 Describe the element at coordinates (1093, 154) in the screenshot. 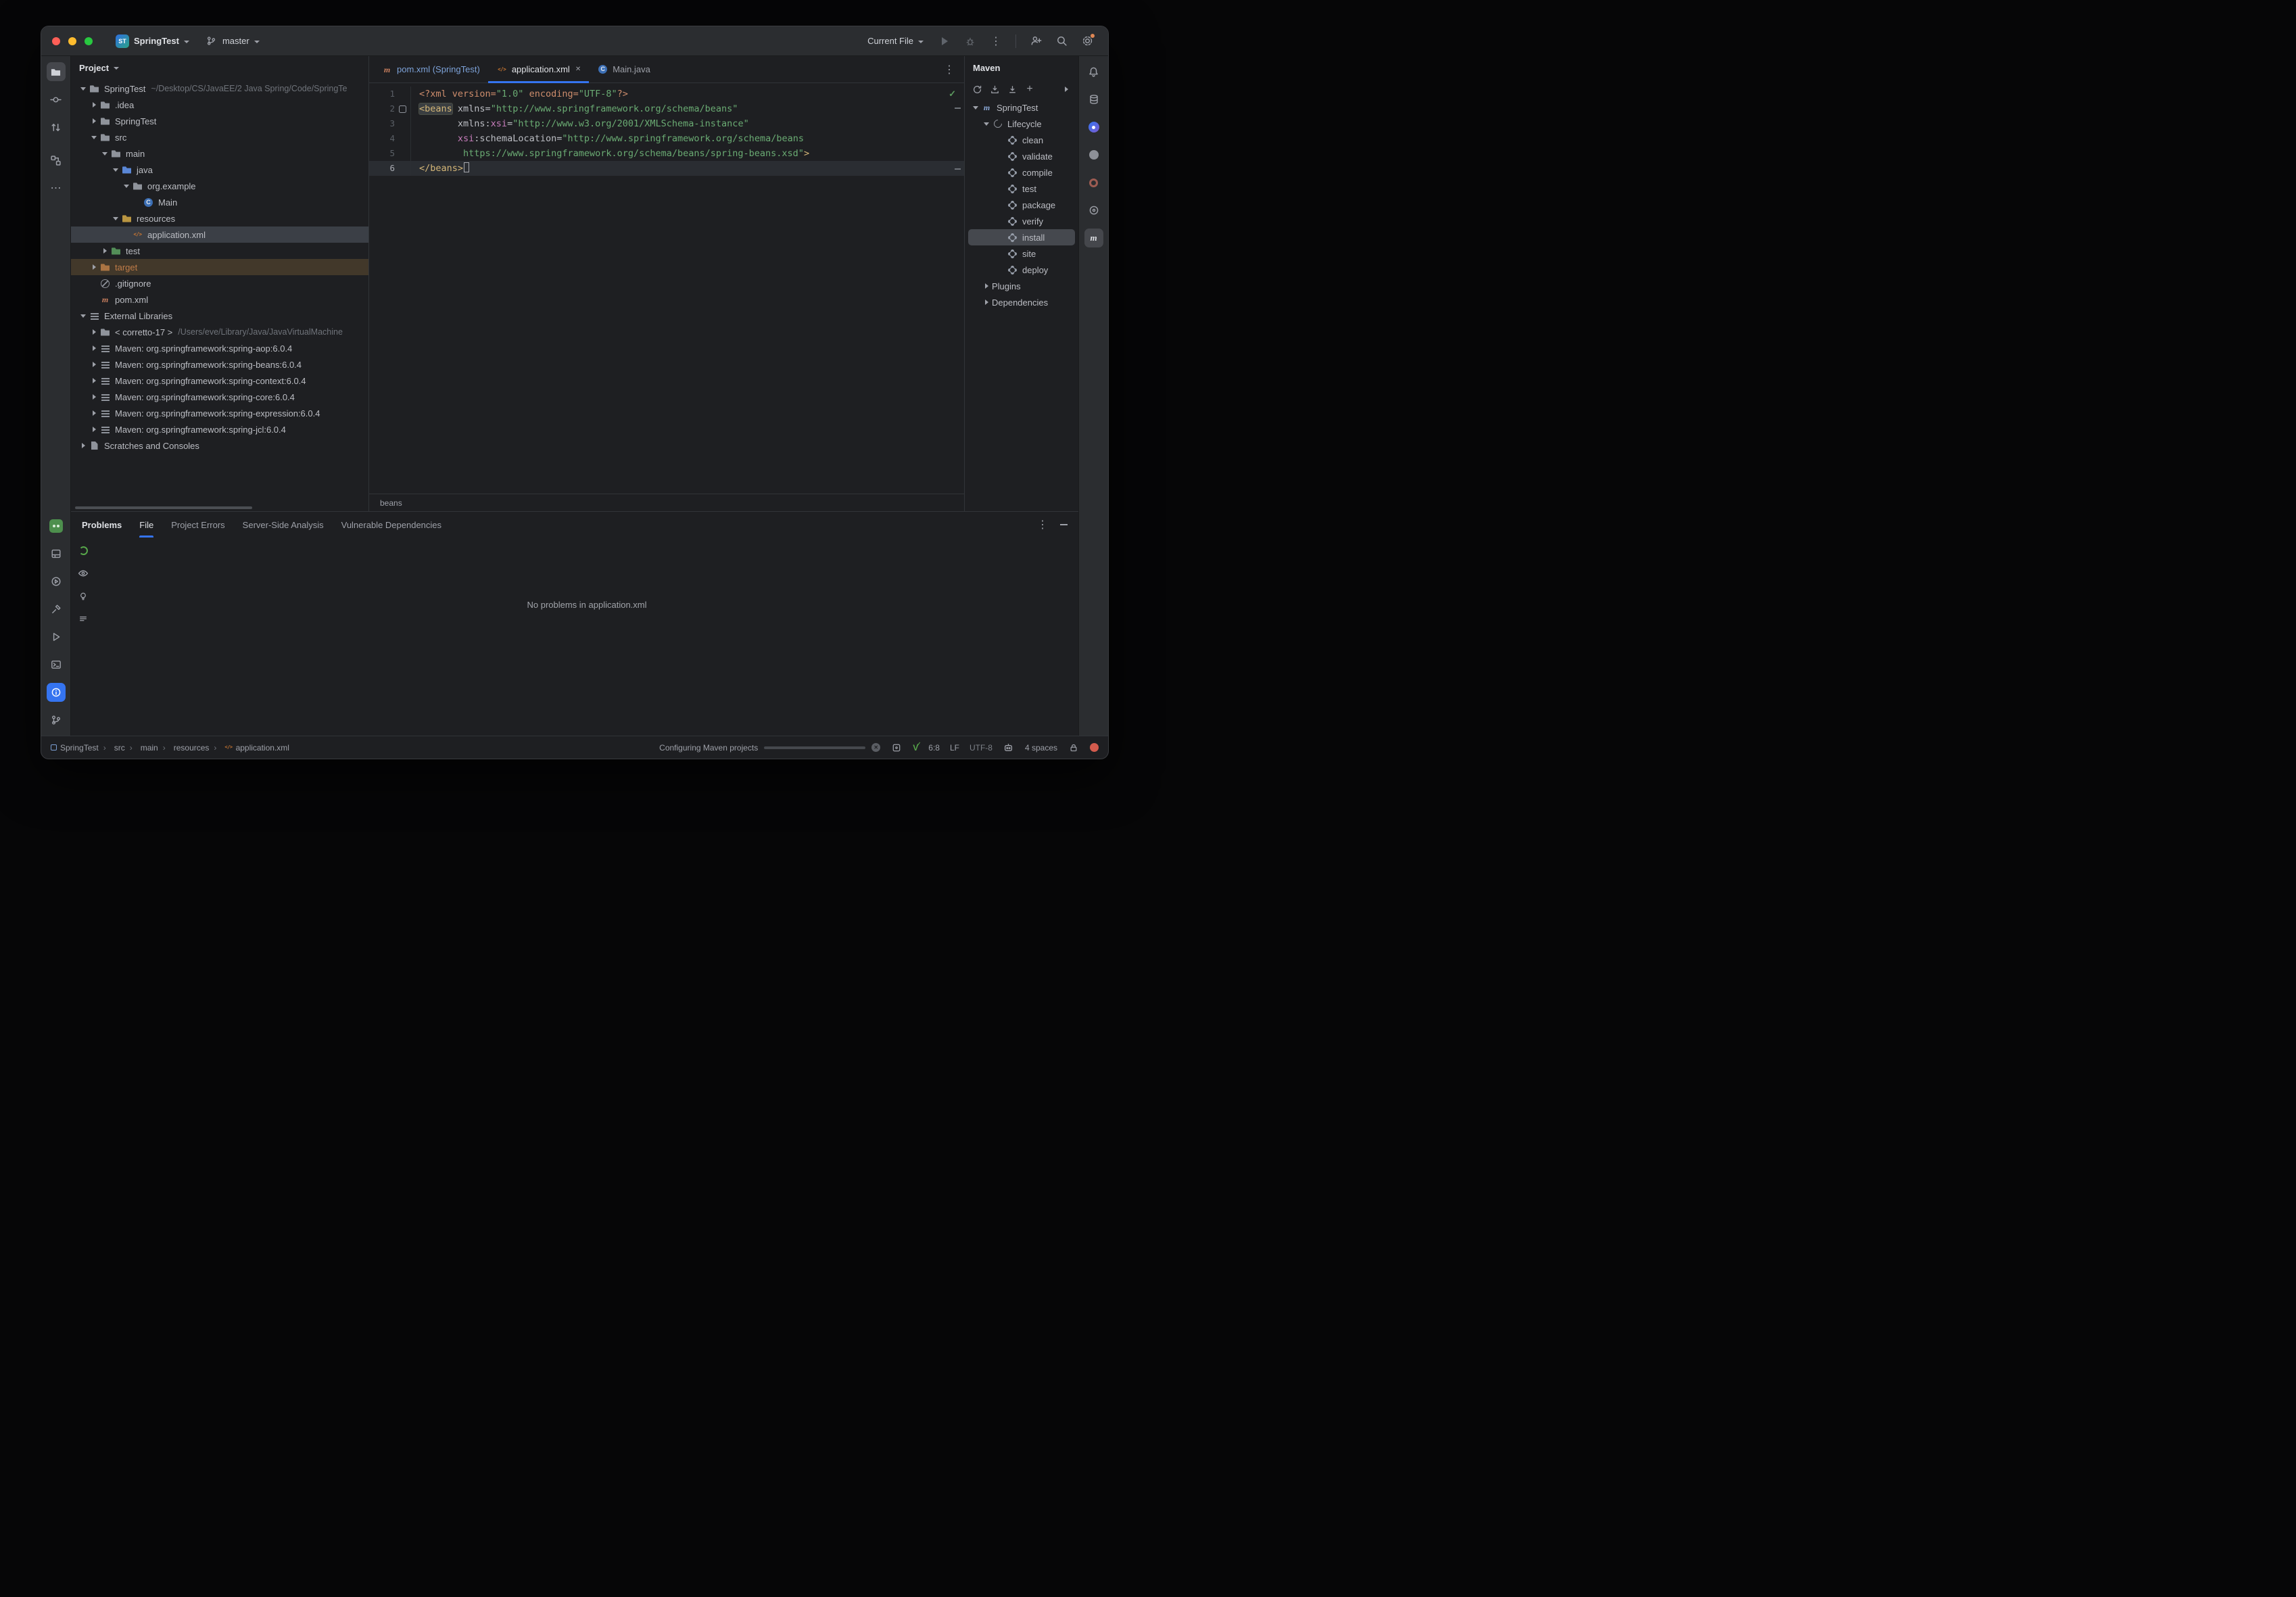

I see `gradle-icon` at that location.